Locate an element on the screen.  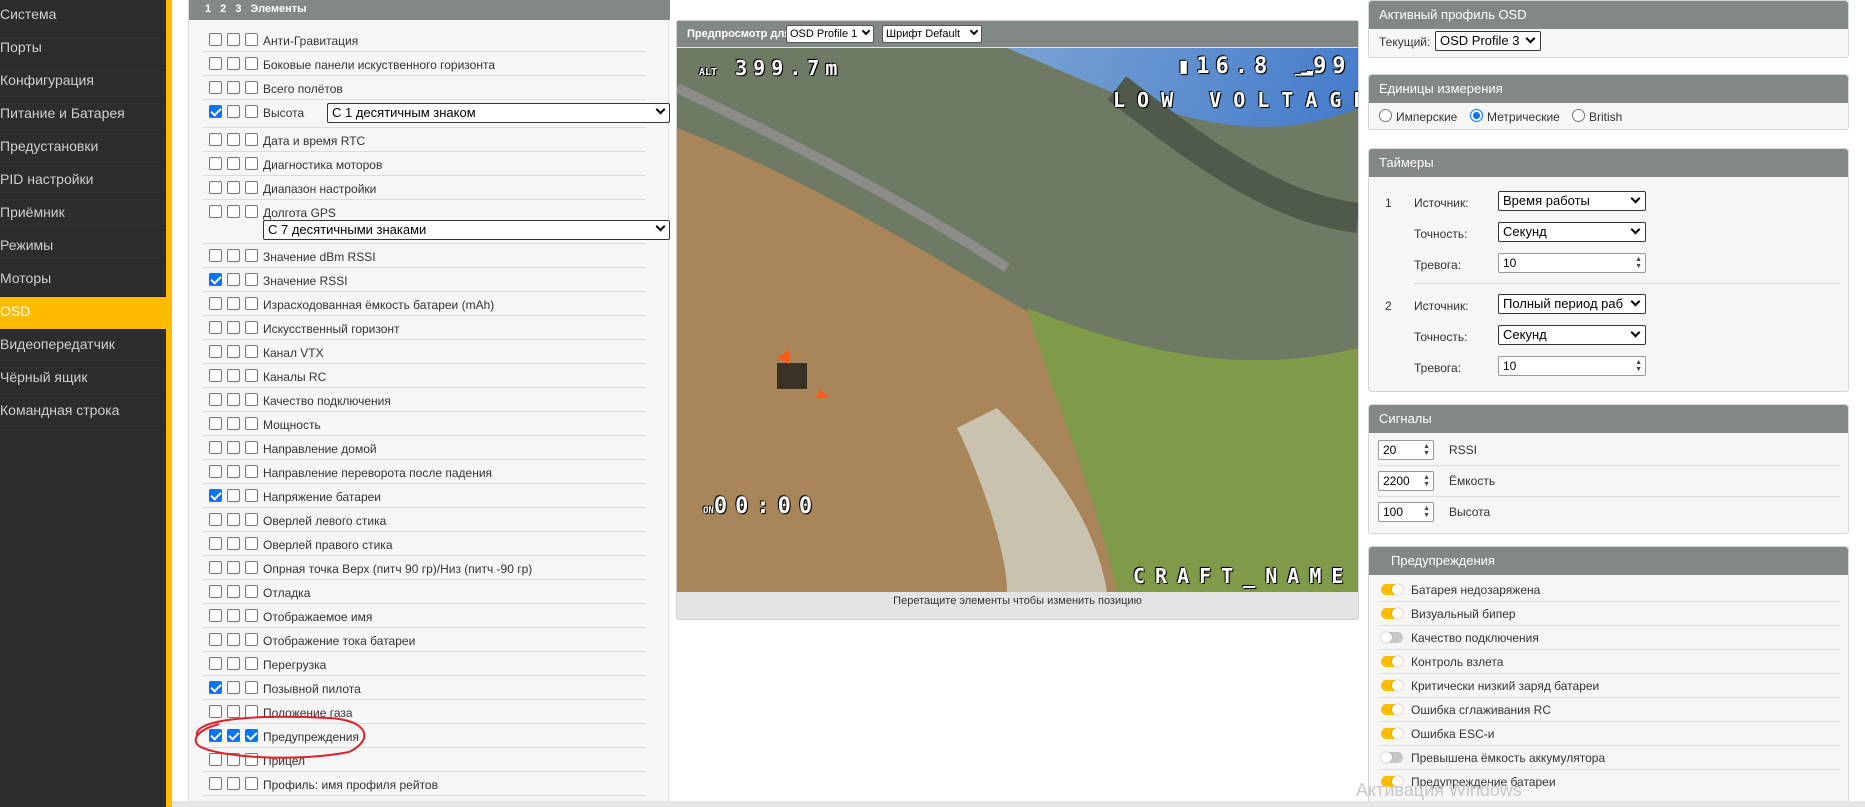
sidebar-item-system: Система is located at coordinates (83, 16).